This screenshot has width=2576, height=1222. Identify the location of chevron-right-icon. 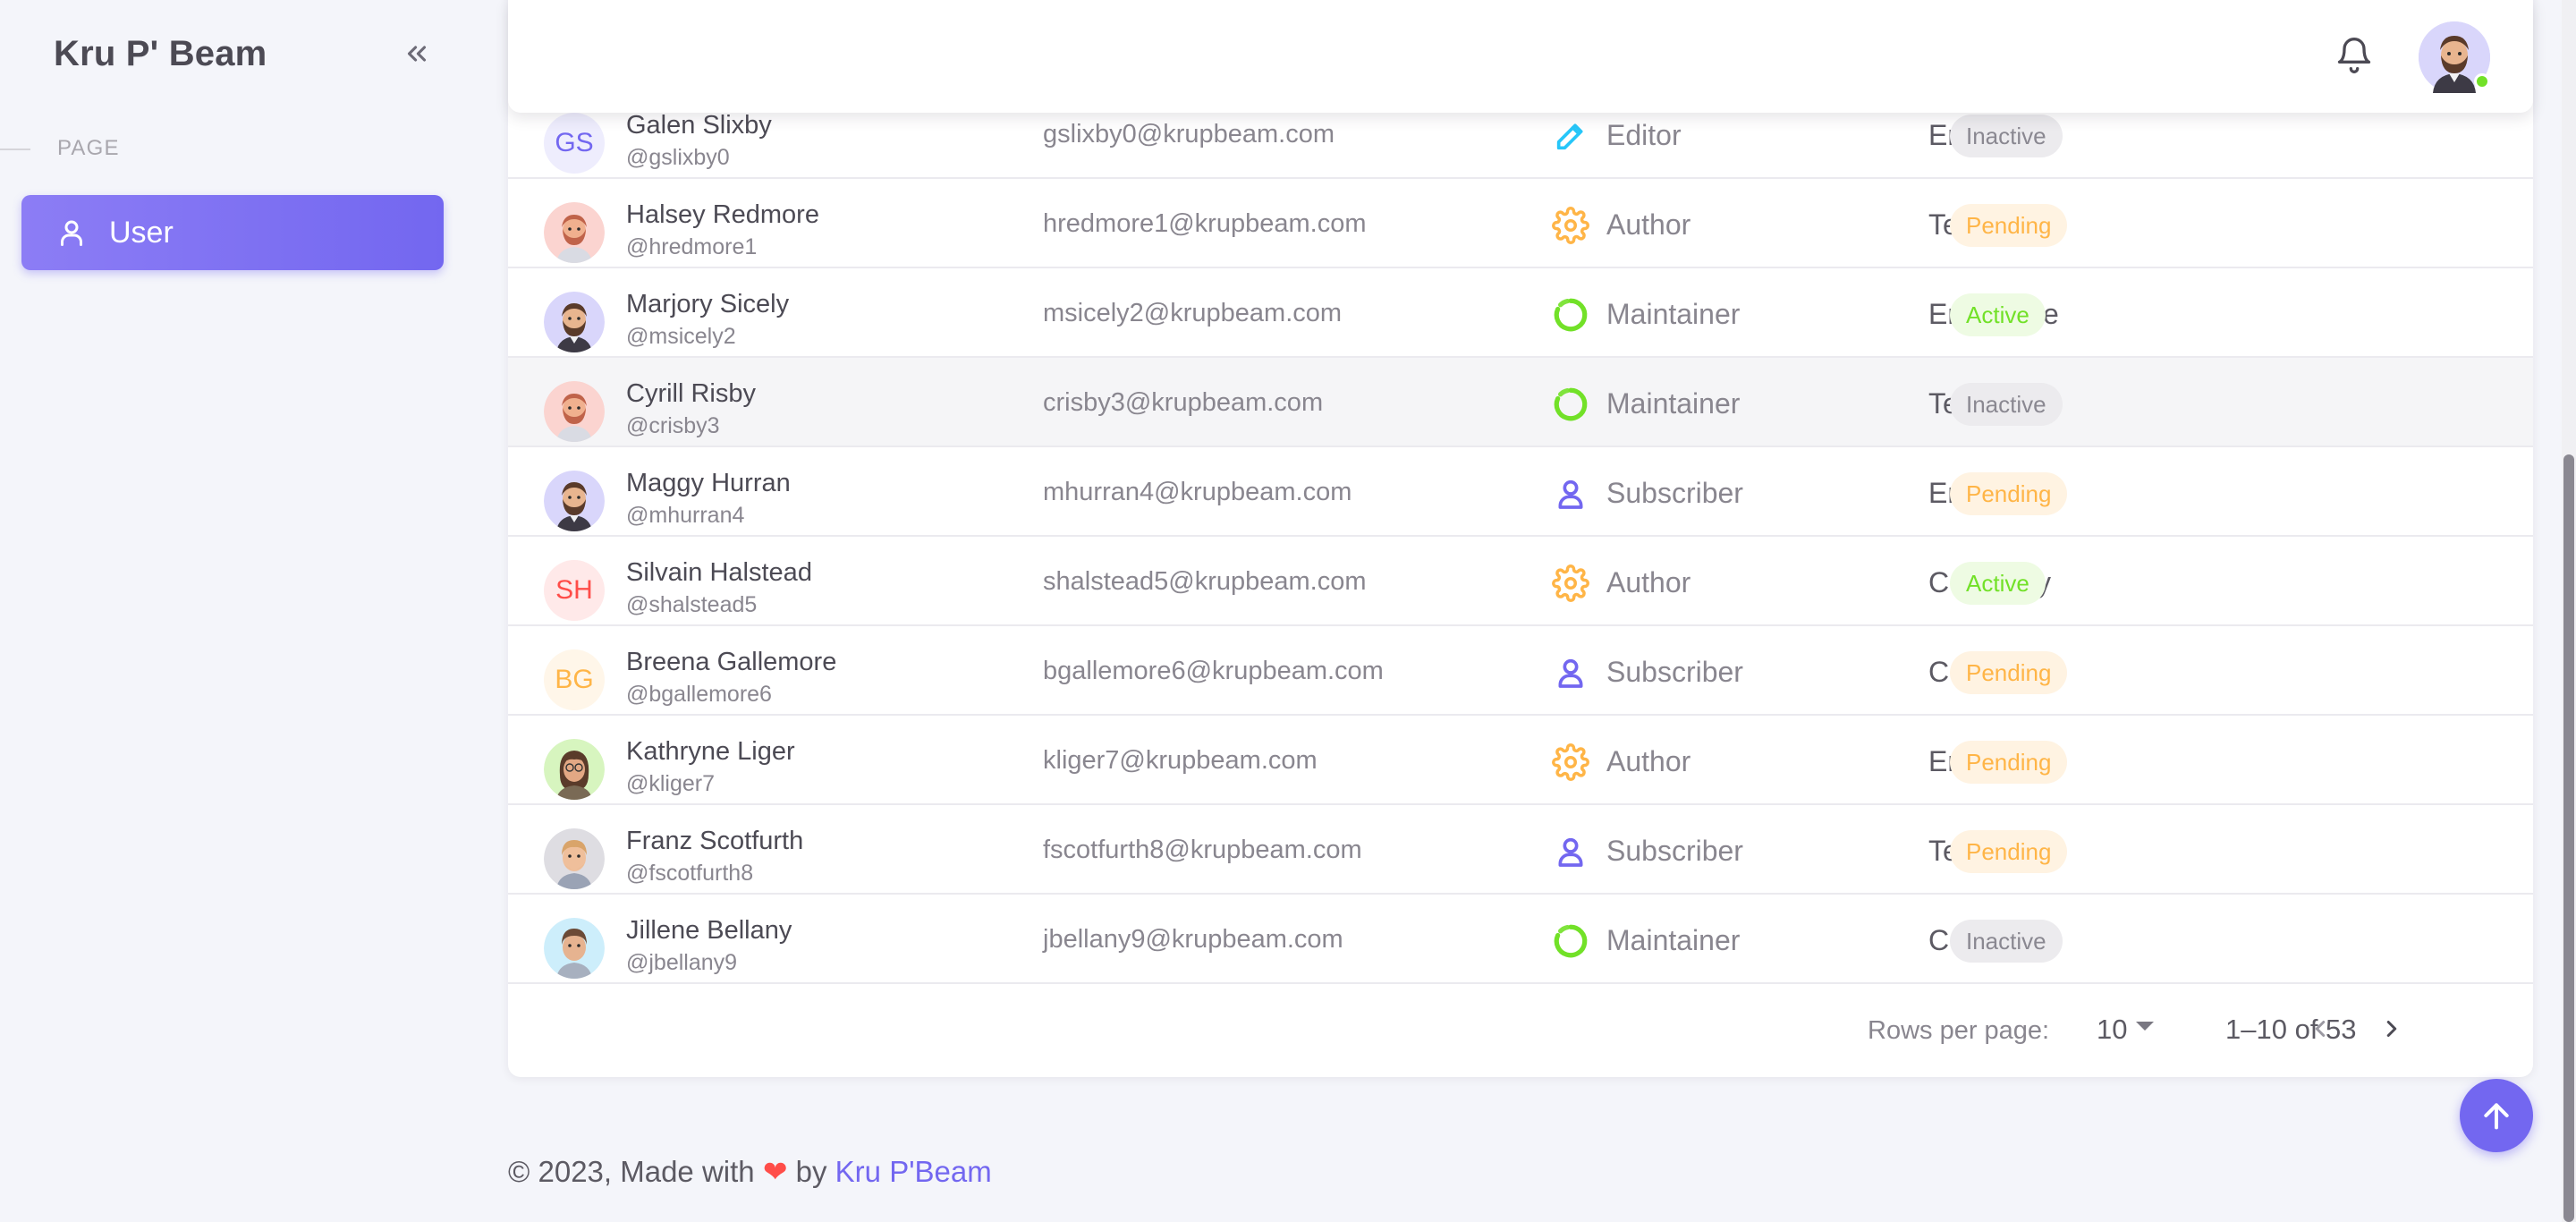
(2391, 1029).